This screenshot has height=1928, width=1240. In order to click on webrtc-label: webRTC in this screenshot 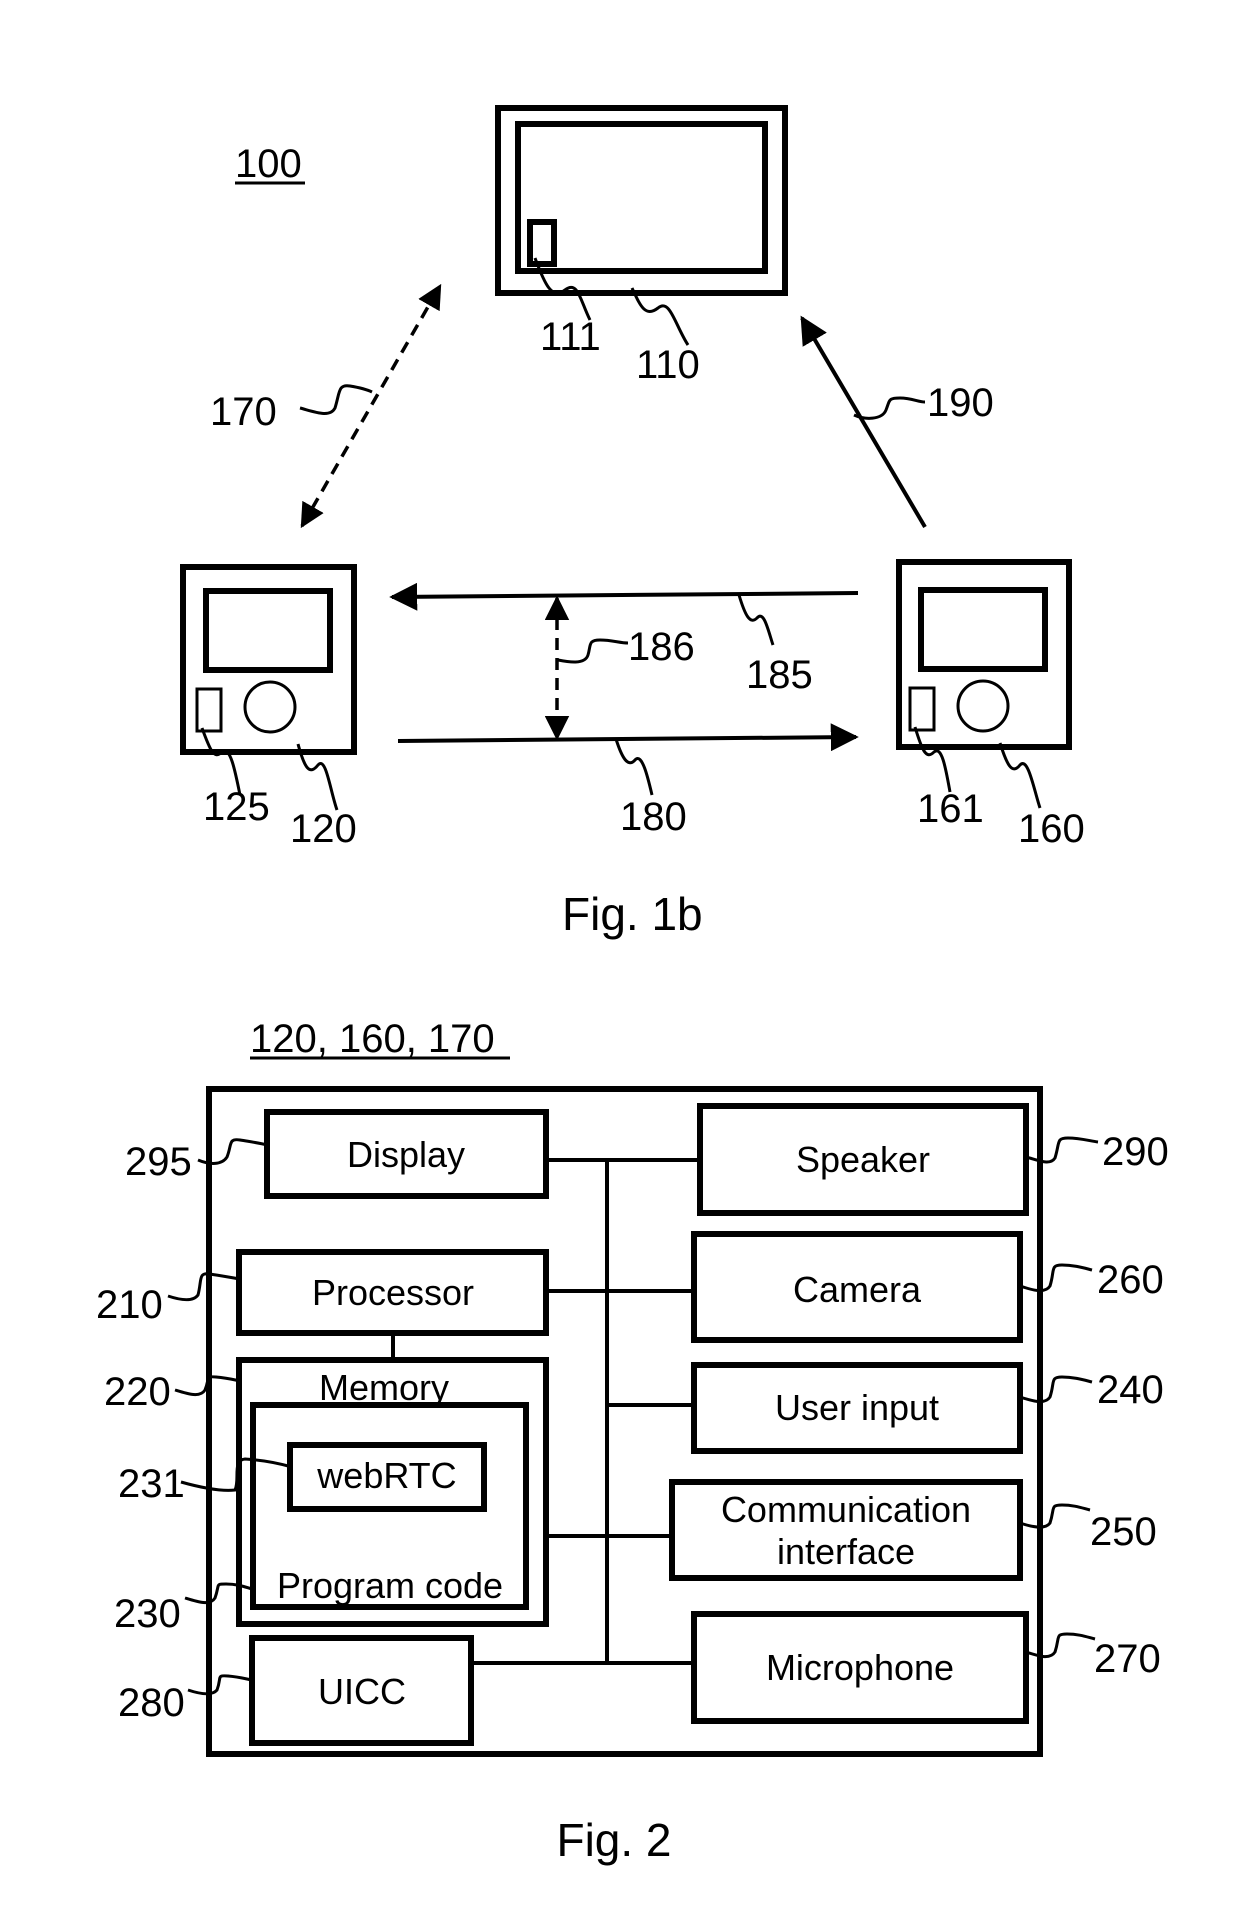, I will do `click(386, 1475)`.